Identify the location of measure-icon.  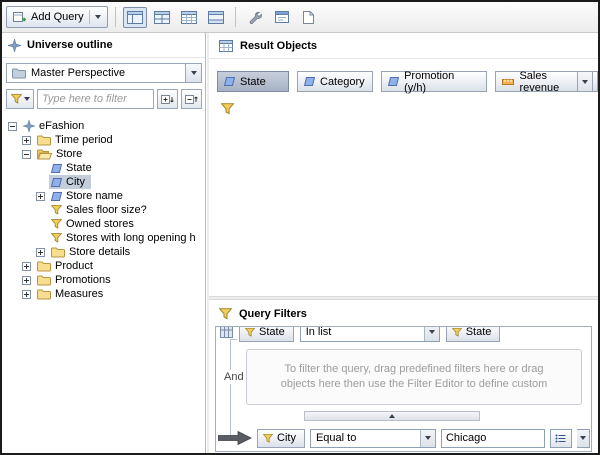
(508, 82).